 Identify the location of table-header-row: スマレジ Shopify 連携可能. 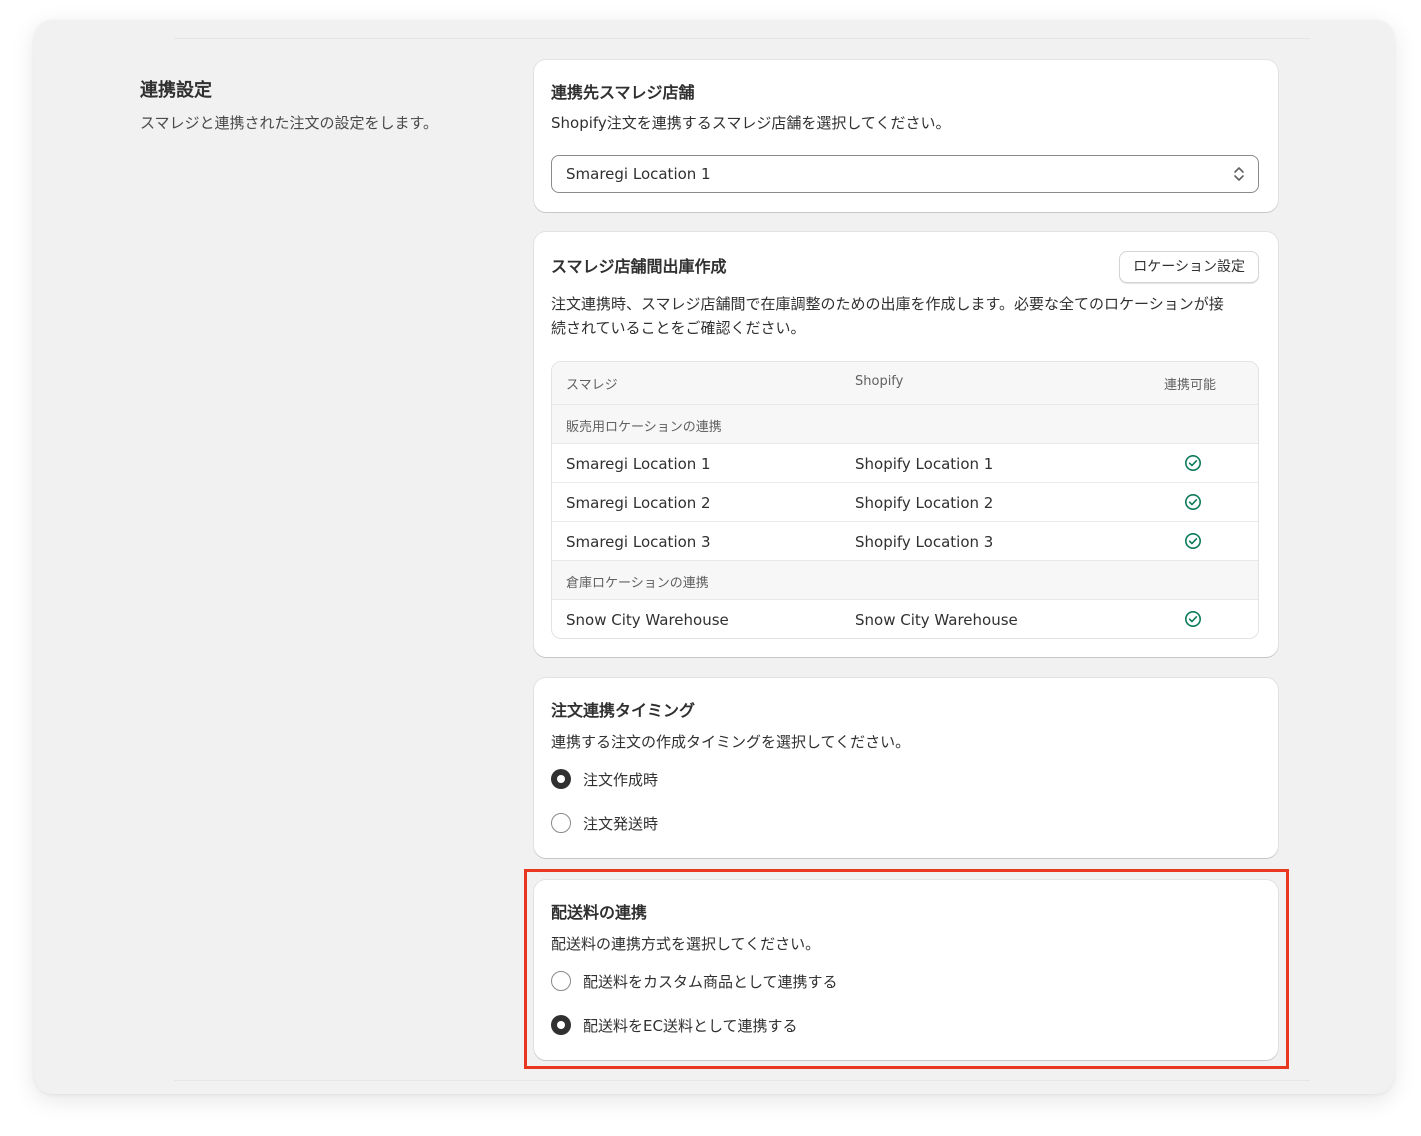
(905, 383).